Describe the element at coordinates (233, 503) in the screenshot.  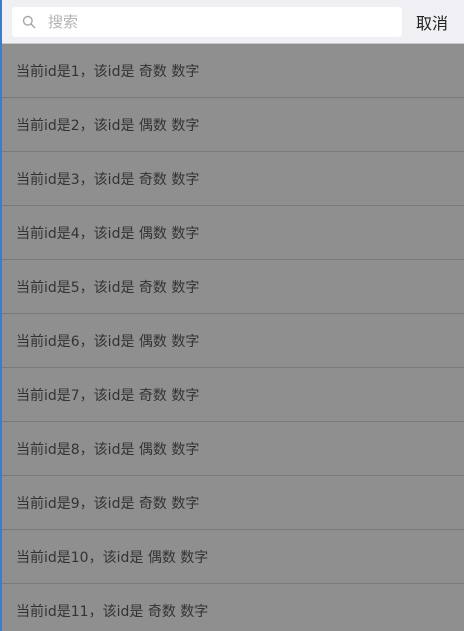
I see `list-item: 当前id是9，该id是 奇数 数字` at that location.